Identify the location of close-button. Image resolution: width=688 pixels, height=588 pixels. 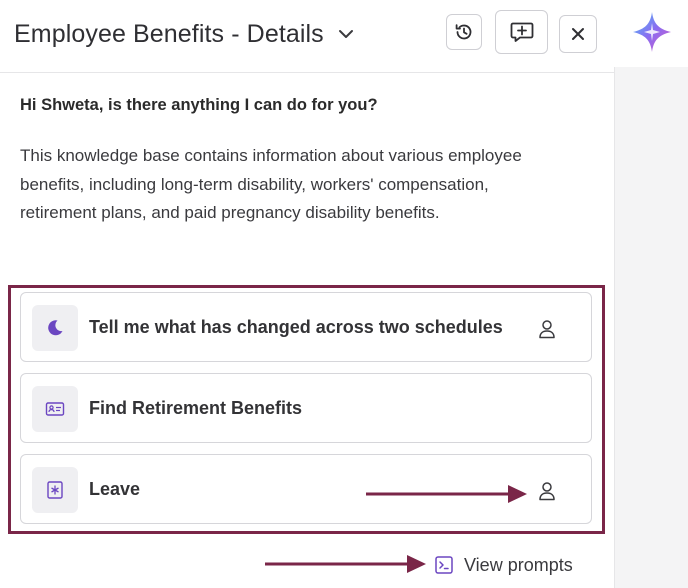
(578, 34).